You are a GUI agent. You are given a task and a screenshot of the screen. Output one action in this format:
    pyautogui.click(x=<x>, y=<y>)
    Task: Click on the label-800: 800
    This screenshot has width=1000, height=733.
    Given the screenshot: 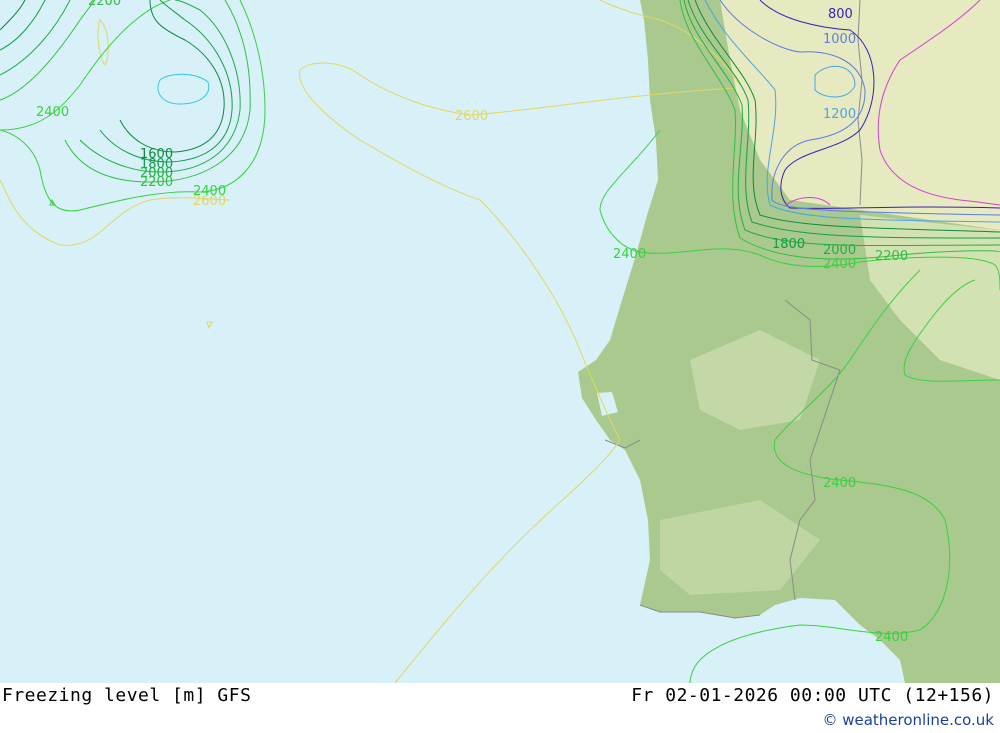 What is the action you would take?
    pyautogui.click(x=840, y=14)
    